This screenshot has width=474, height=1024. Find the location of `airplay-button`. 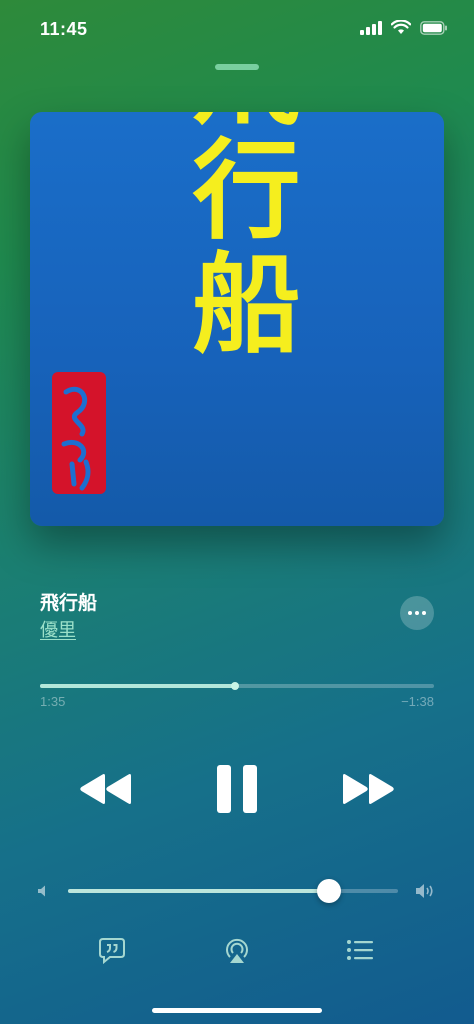

airplay-button is located at coordinates (237, 950).